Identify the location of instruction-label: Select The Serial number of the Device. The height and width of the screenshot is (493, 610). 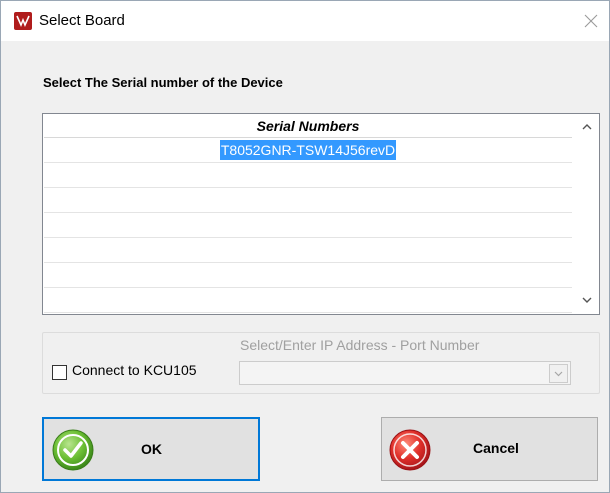
(163, 82).